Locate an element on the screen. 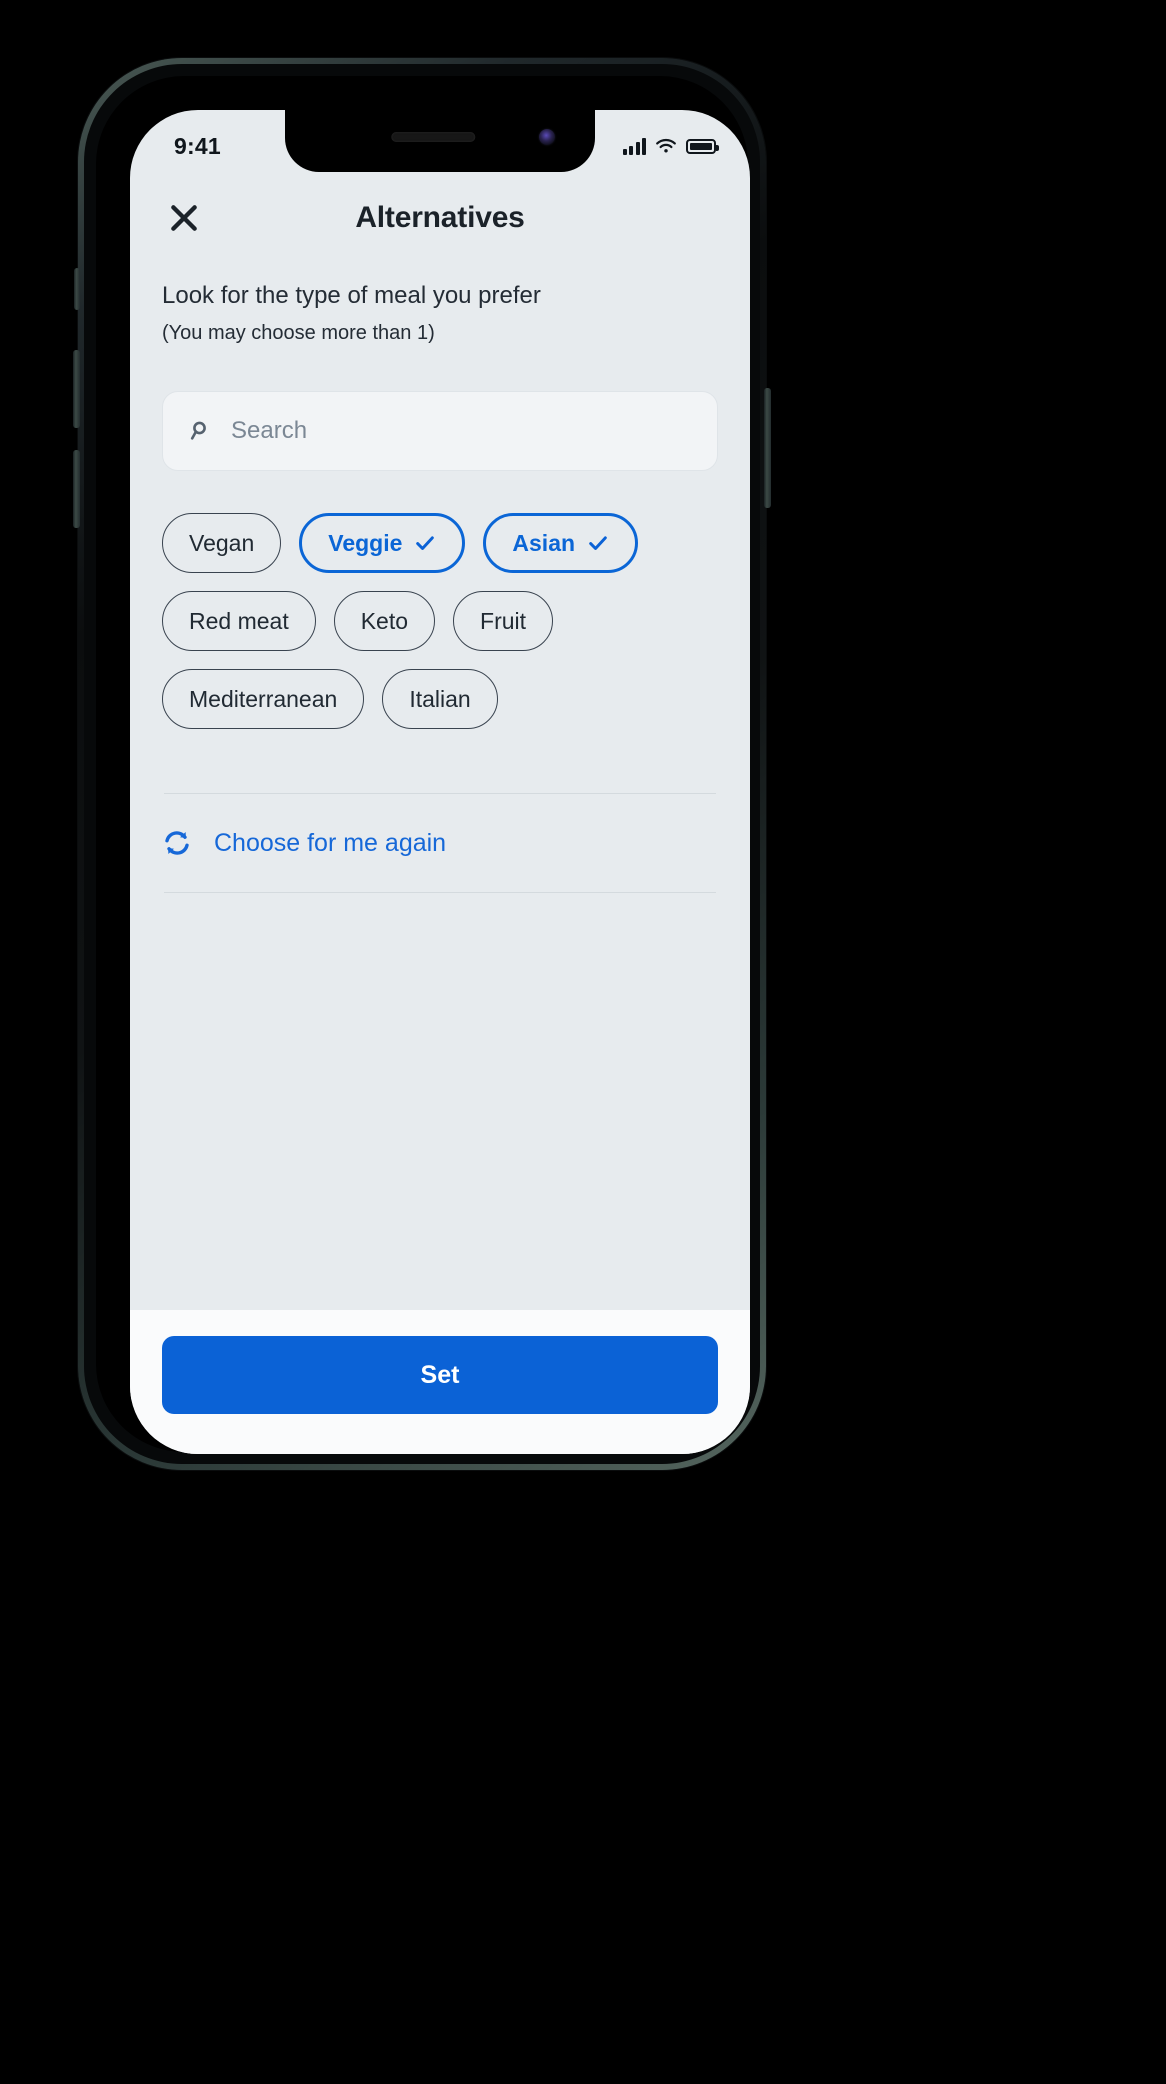 The width and height of the screenshot is (1166, 2084). screen-header: Alternatives is located at coordinates (440, 218).